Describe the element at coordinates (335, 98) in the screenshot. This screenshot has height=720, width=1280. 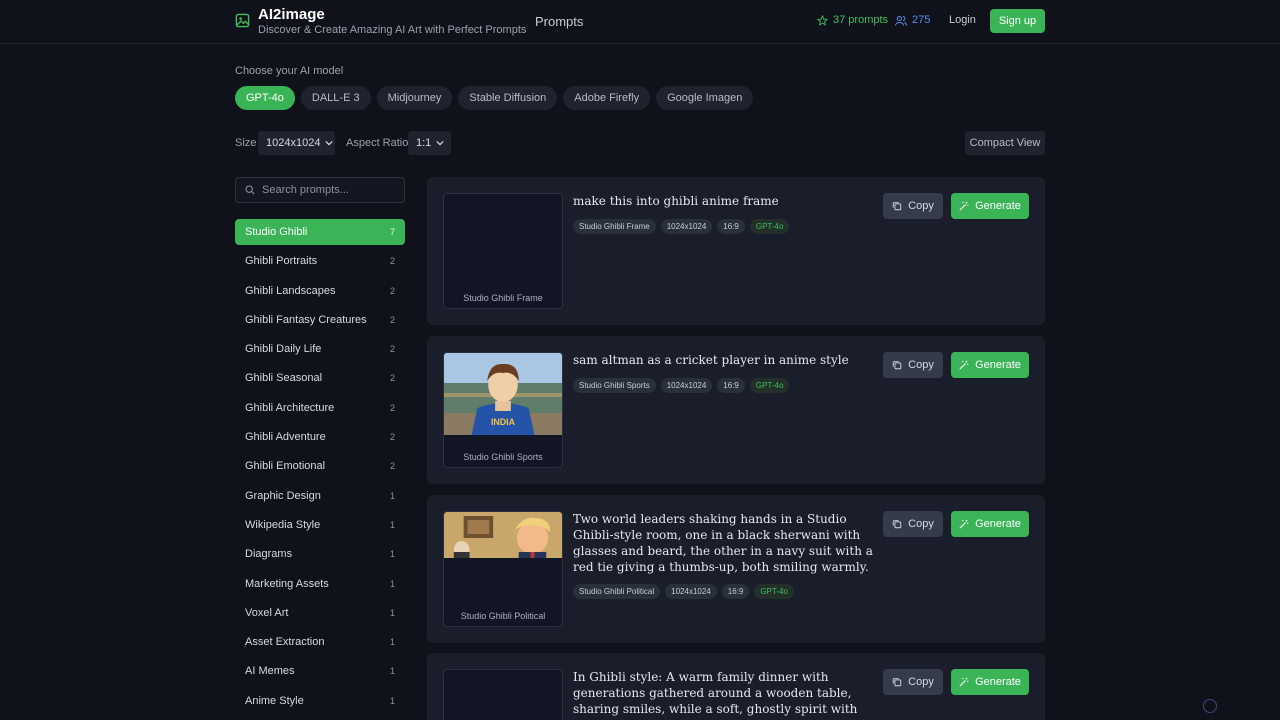
I see `model-chip-dall-e-3: DALL-E 3` at that location.